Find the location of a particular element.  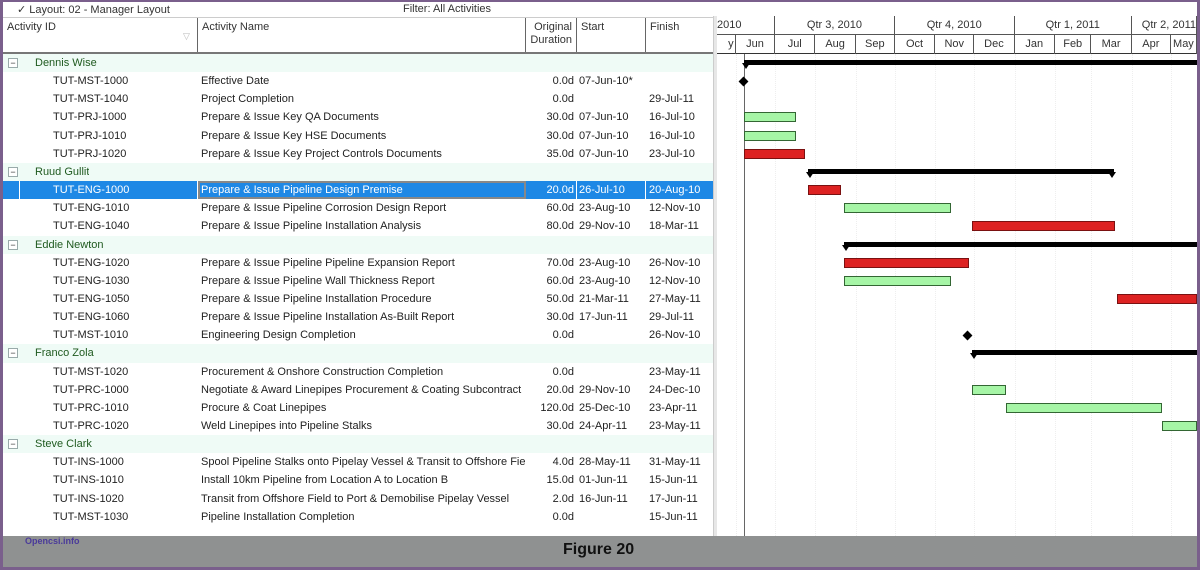

sort-icon: ▽ is located at coordinates (186, 36).